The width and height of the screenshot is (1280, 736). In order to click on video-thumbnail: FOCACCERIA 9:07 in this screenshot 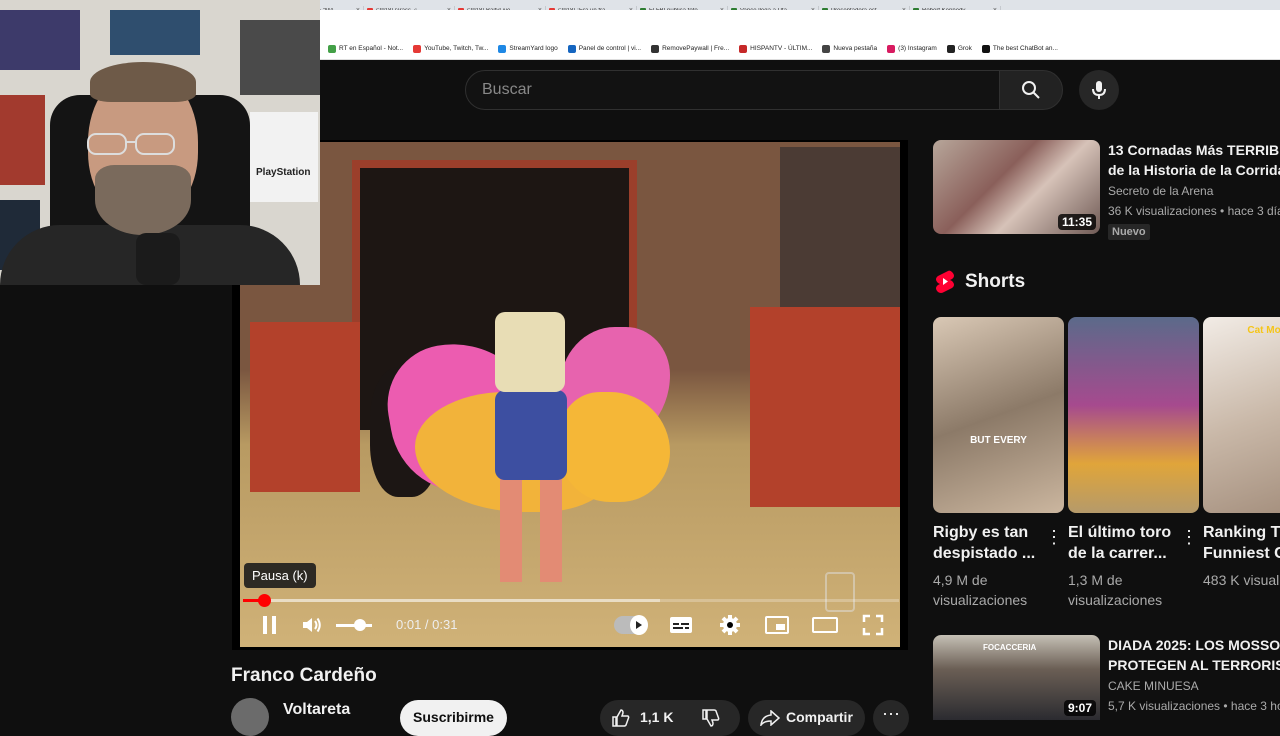, I will do `click(1016, 677)`.